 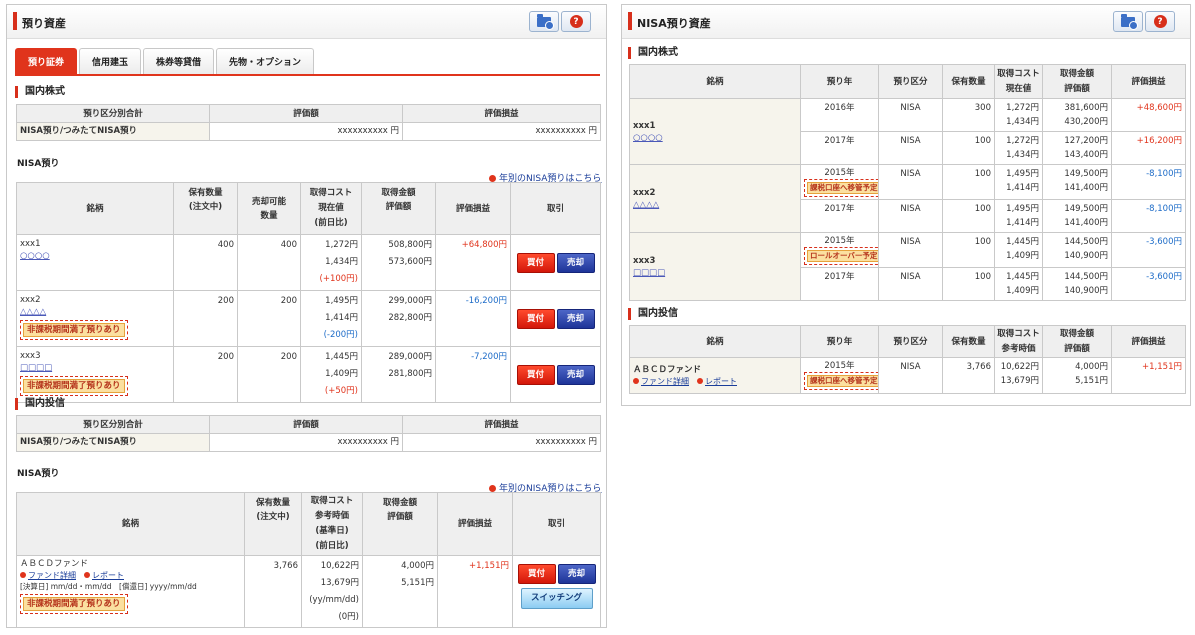 I want to click on profit-loss: +16,200円, so click(x=1148, y=148).